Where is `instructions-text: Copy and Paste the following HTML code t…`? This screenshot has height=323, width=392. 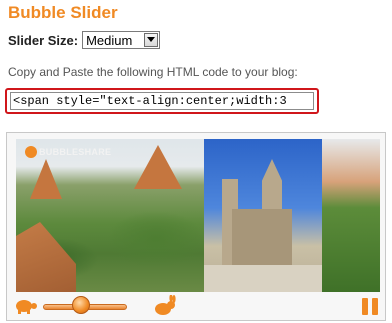
instructions-text: Copy and Paste the following HTML code t… is located at coordinates (153, 72).